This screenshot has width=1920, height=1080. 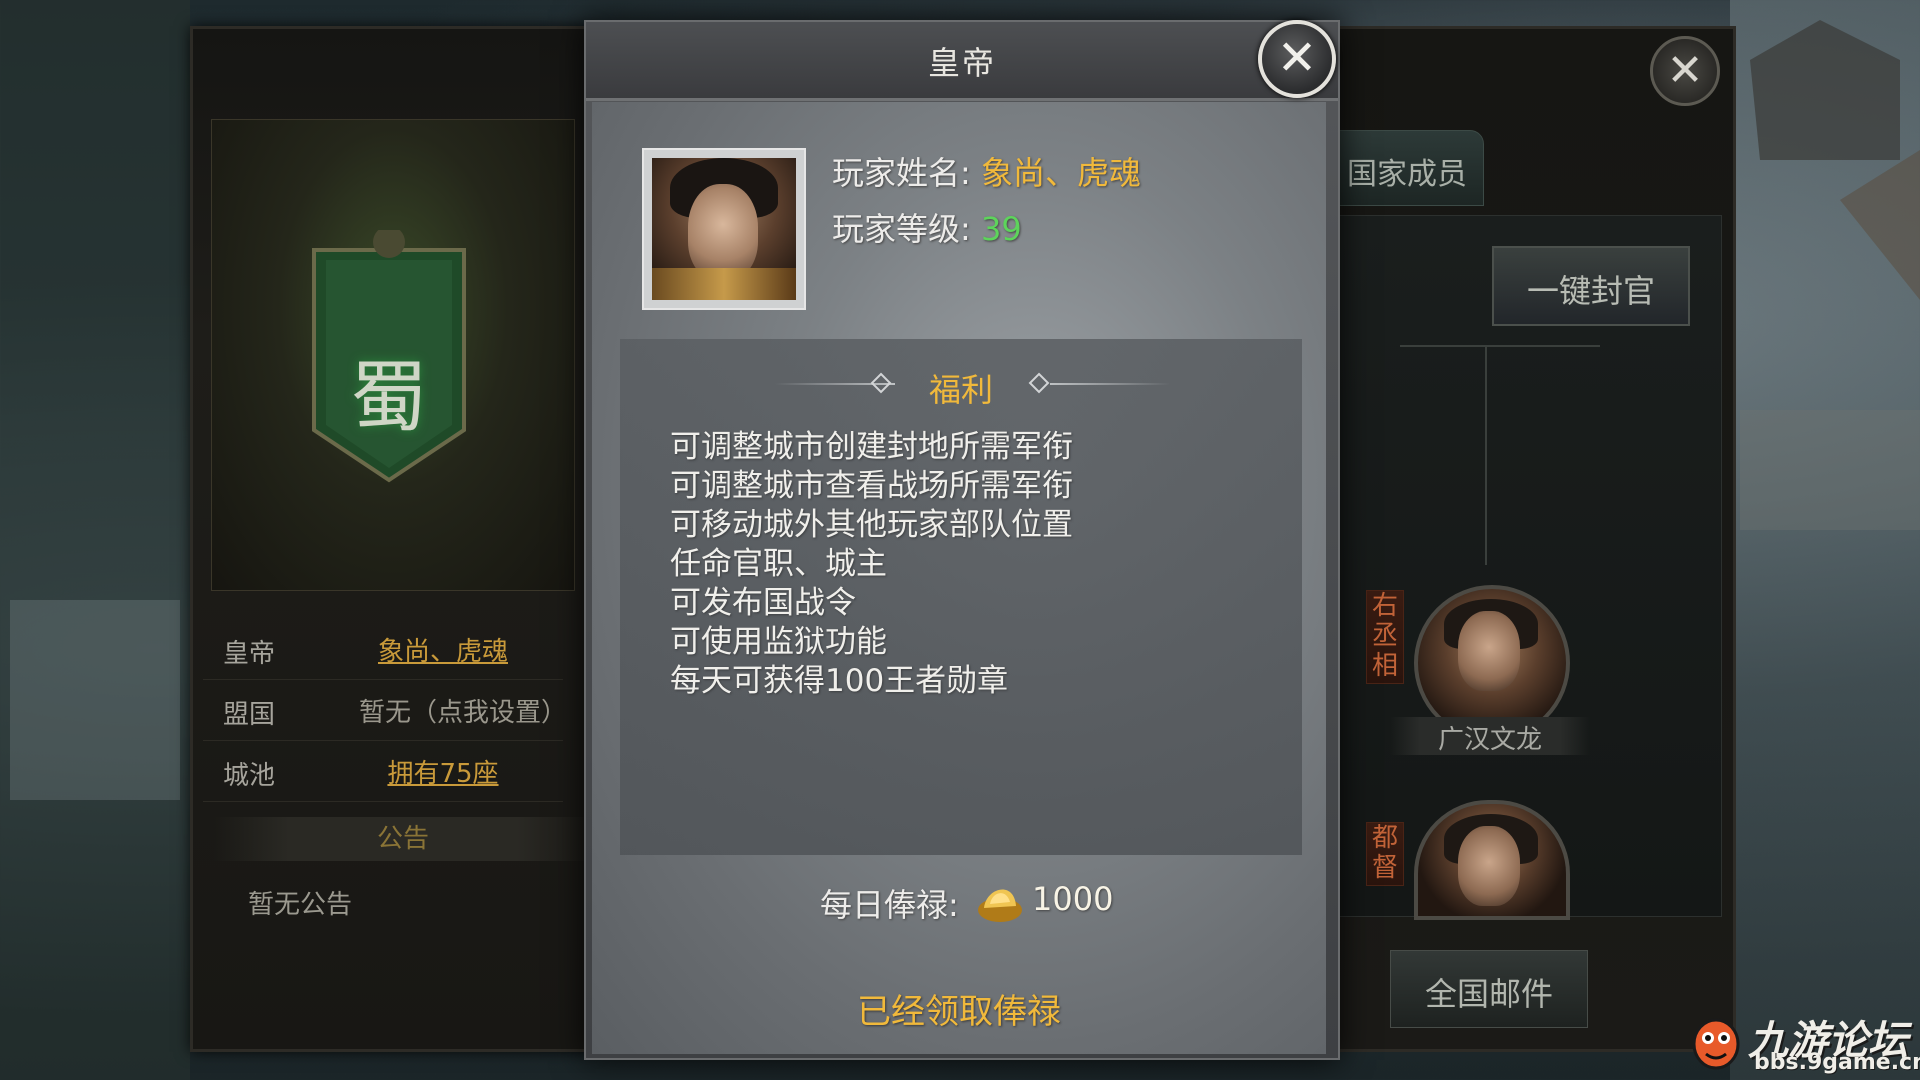 I want to click on player-avatar, so click(x=724, y=229).